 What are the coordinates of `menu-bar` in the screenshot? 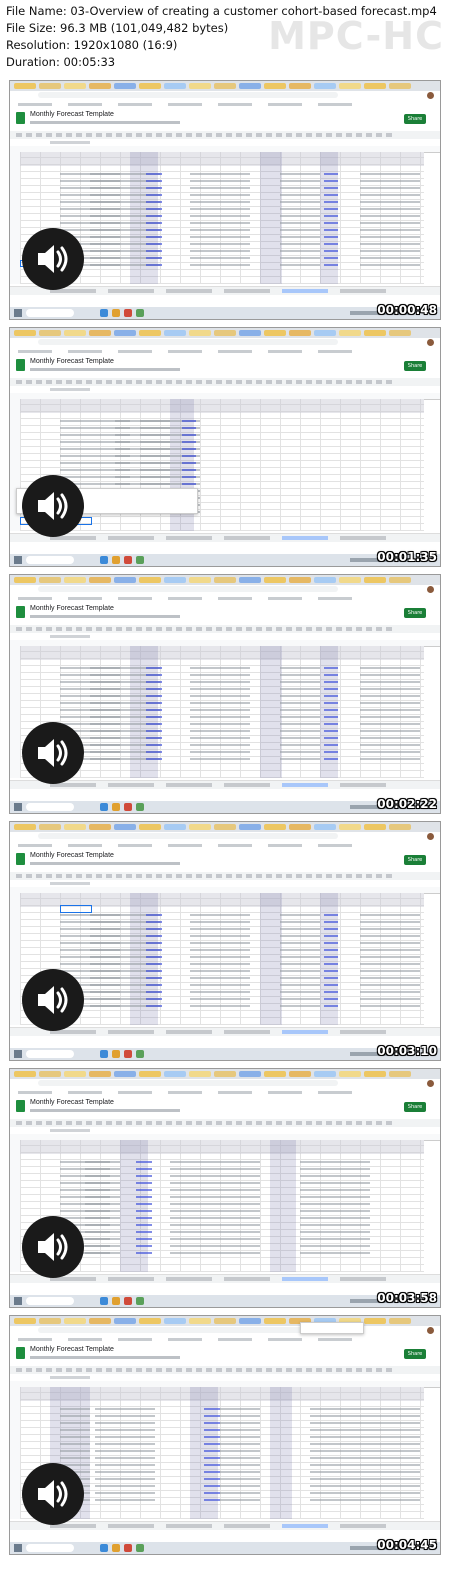 It's located at (105, 1357).